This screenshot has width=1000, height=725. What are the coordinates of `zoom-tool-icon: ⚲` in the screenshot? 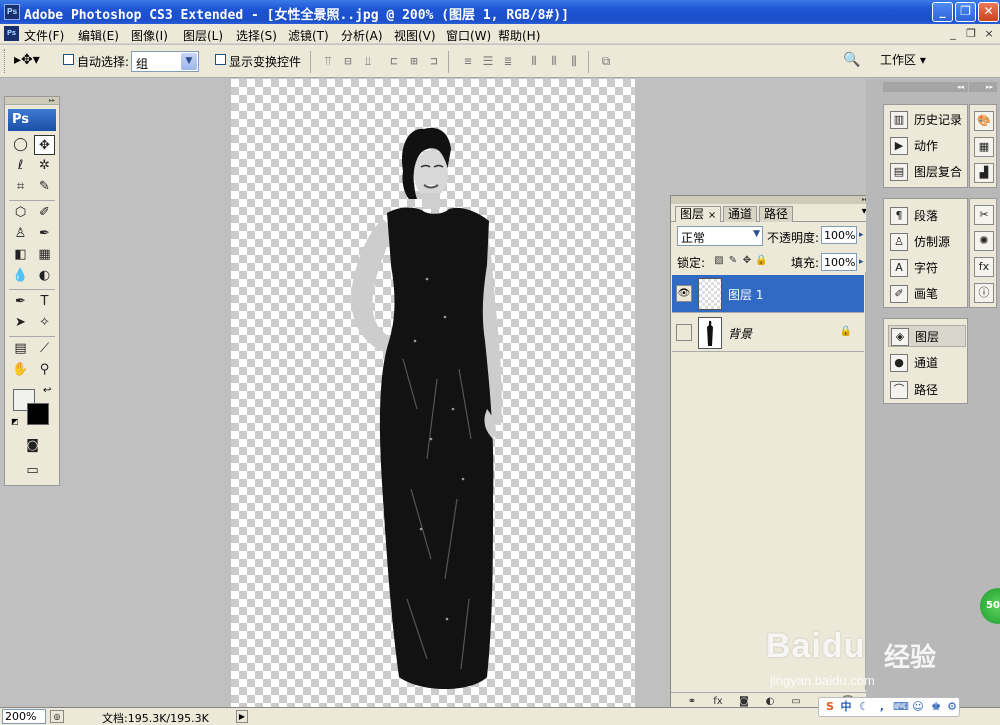 It's located at (44, 370).